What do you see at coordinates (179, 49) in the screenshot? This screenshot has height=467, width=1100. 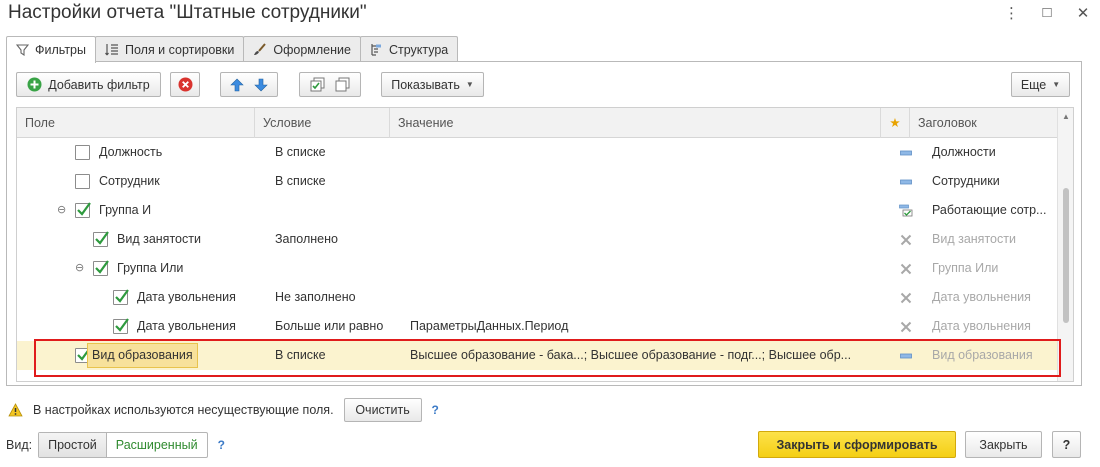 I see `tab-label: Поля и сортировки` at bounding box center [179, 49].